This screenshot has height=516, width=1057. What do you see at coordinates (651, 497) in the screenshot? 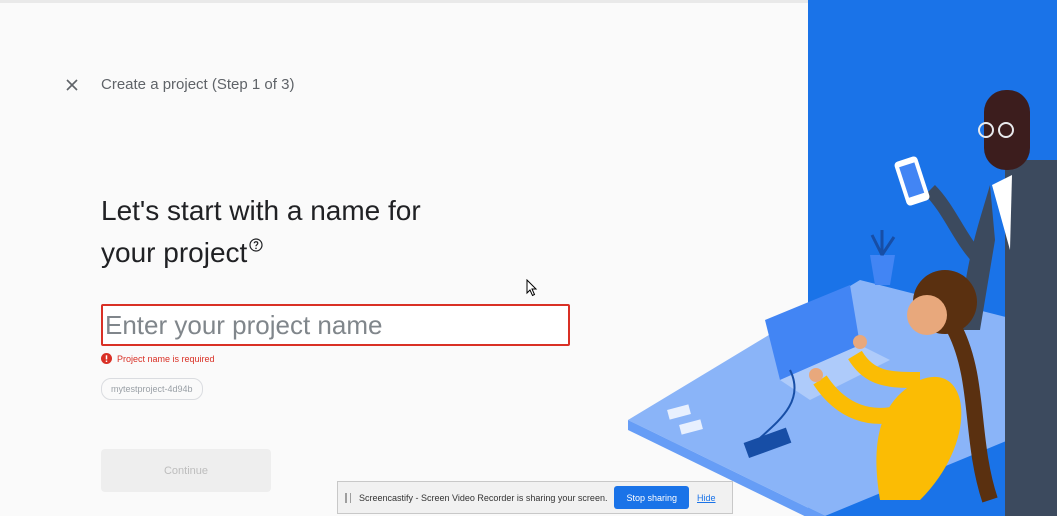
I see `stop-sharing-button: Stop sharing` at bounding box center [651, 497].